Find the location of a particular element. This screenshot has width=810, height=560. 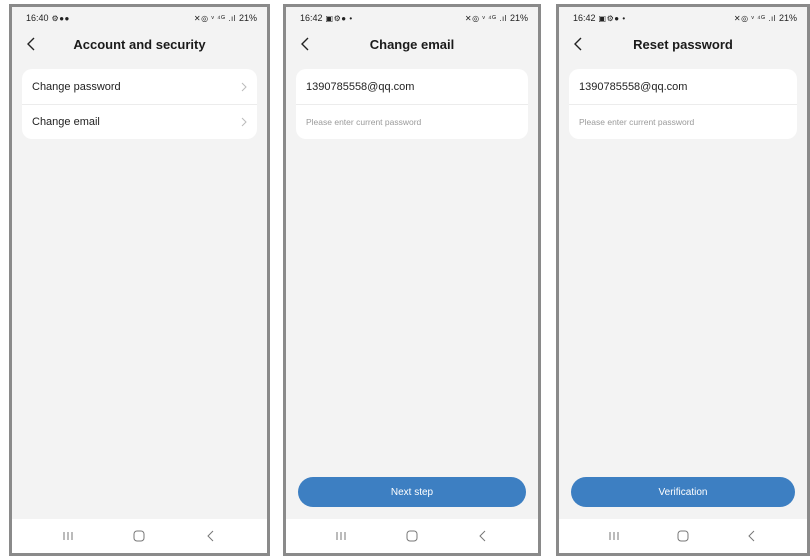

verify-form-card: 1390785558@qq.com is located at coordinates (683, 104).